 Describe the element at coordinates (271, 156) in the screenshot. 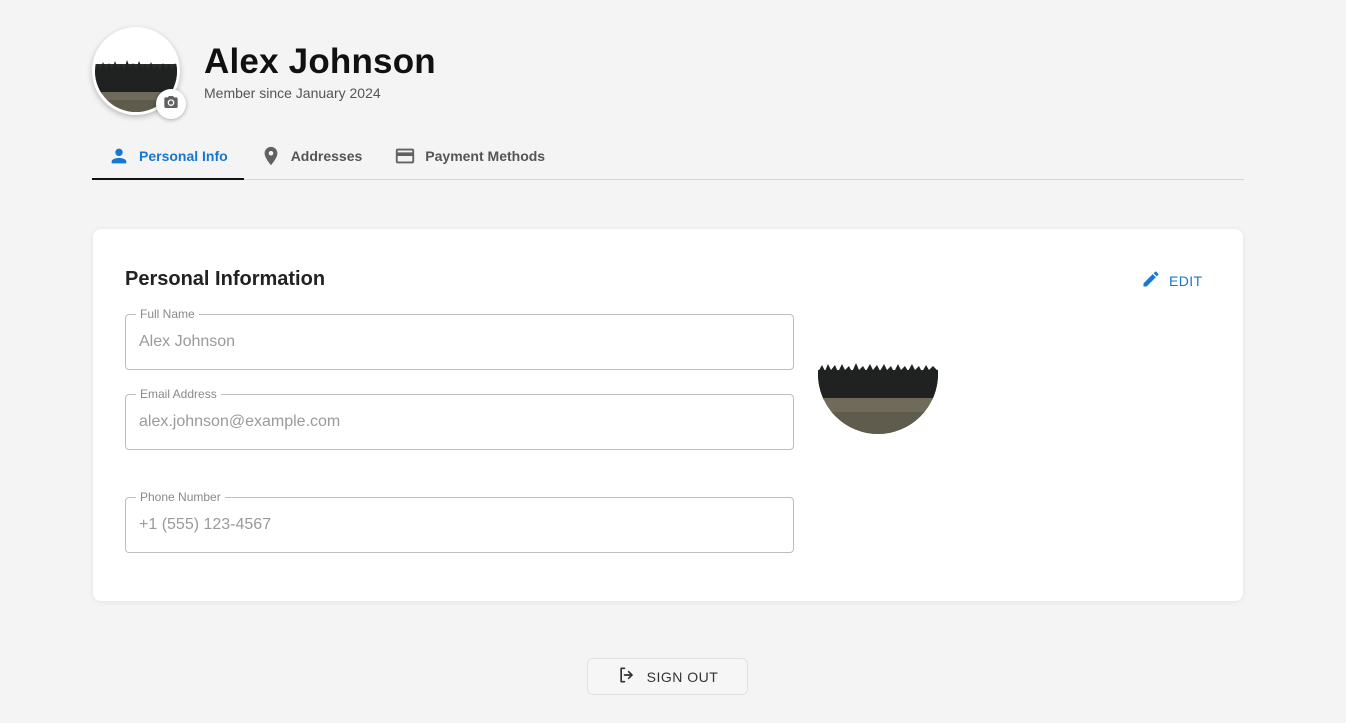

I see `location-pin-icon` at that location.